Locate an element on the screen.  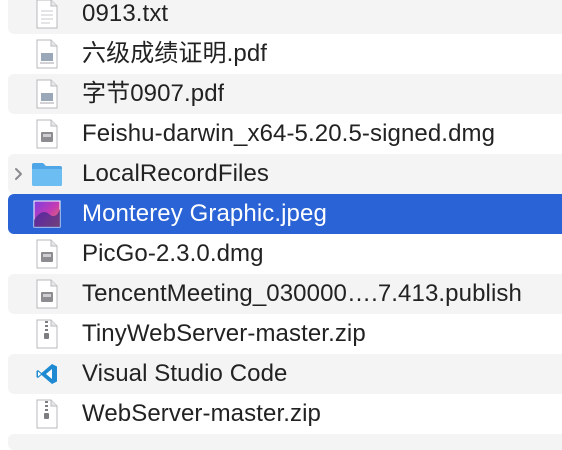
file-row-picgo-dmg: PicGo-2.3.0.dmg is located at coordinates (285, 254).